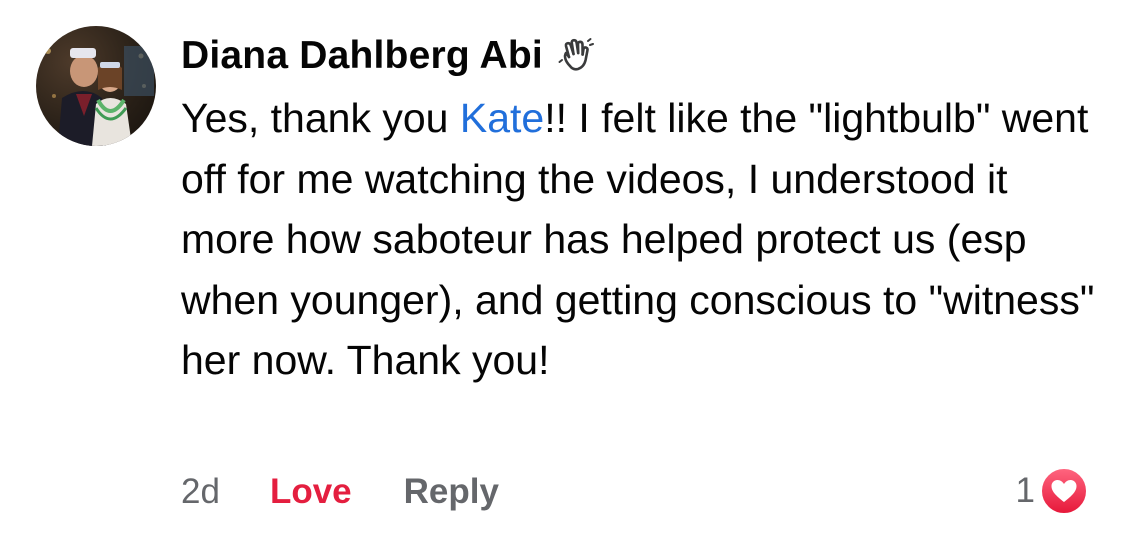  I want to click on author-row: Diana Dahlberg Abi, so click(389, 56).